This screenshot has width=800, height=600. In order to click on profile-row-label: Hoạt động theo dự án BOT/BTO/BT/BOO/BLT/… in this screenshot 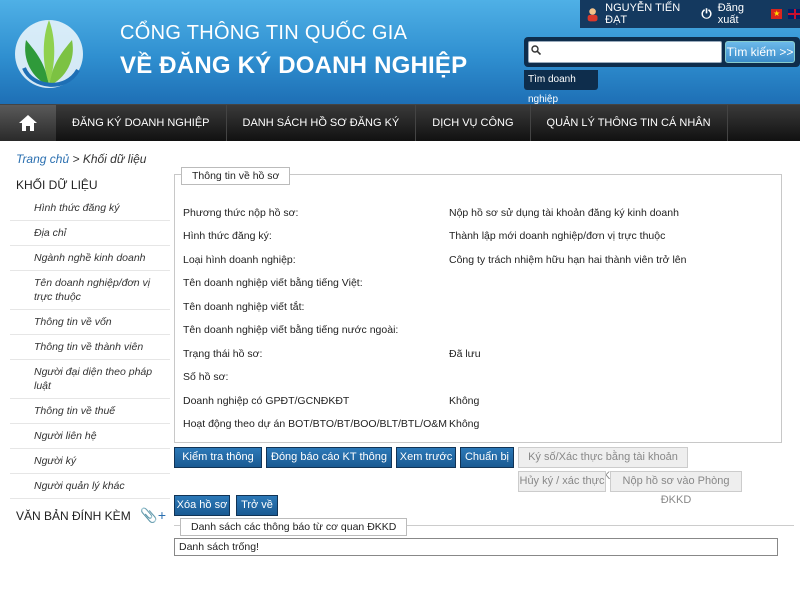, I will do `click(315, 424)`.